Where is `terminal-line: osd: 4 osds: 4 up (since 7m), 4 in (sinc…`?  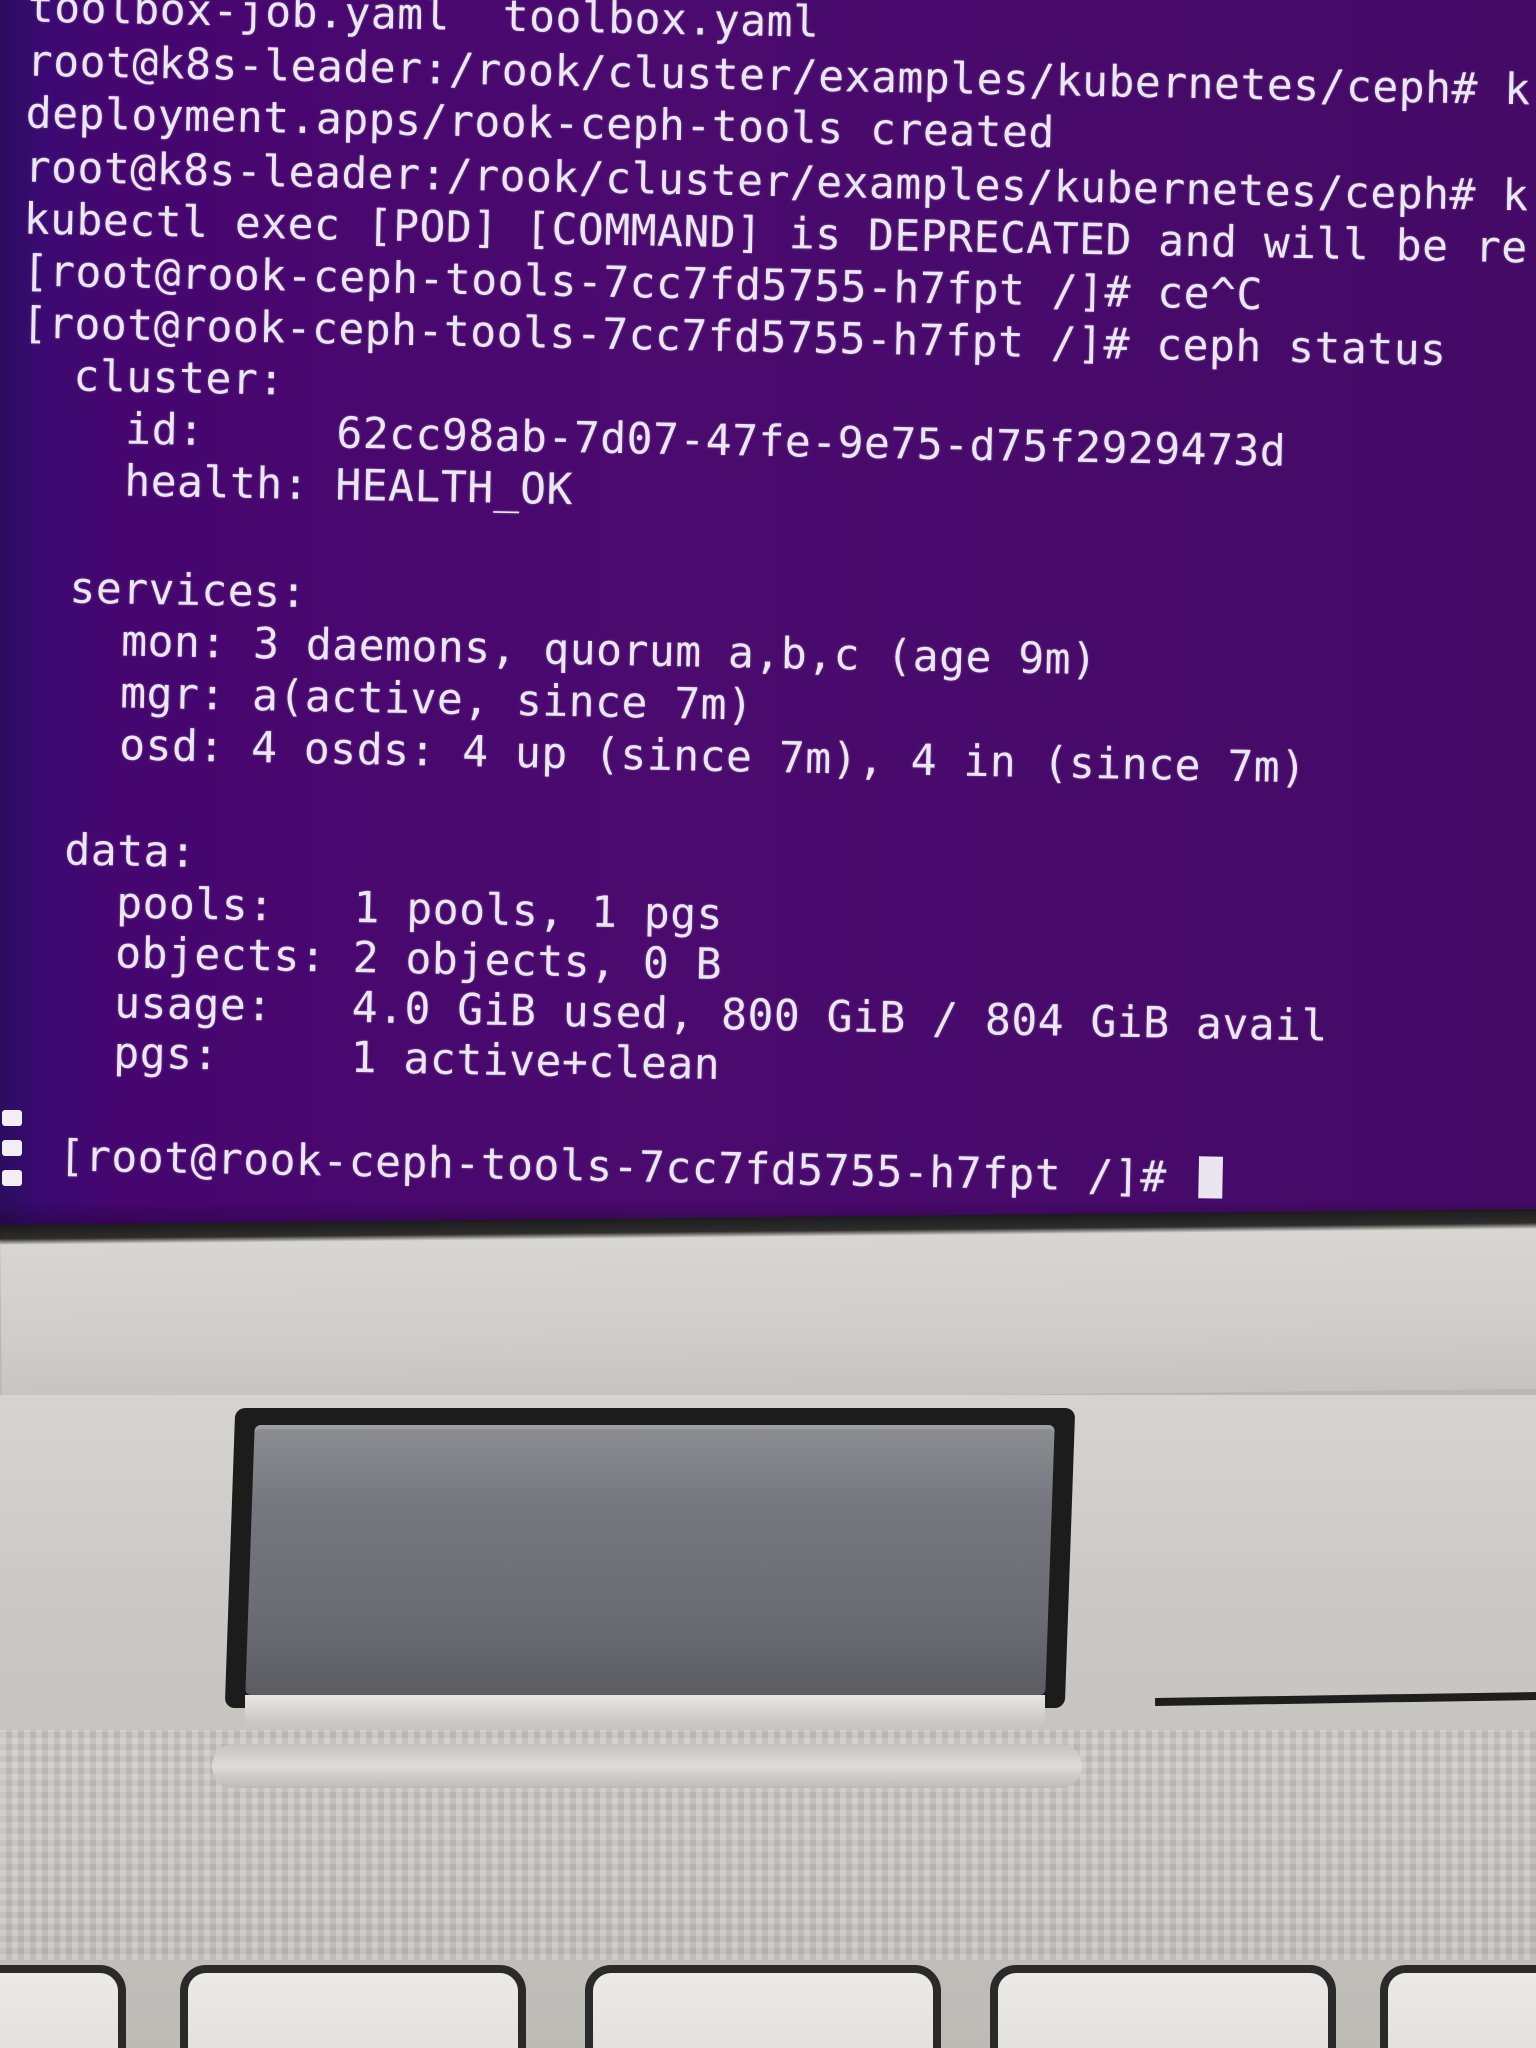
terminal-line: osd: 4 osds: 4 up (since 7m), 4 in (sinc… is located at coordinates (660, 756).